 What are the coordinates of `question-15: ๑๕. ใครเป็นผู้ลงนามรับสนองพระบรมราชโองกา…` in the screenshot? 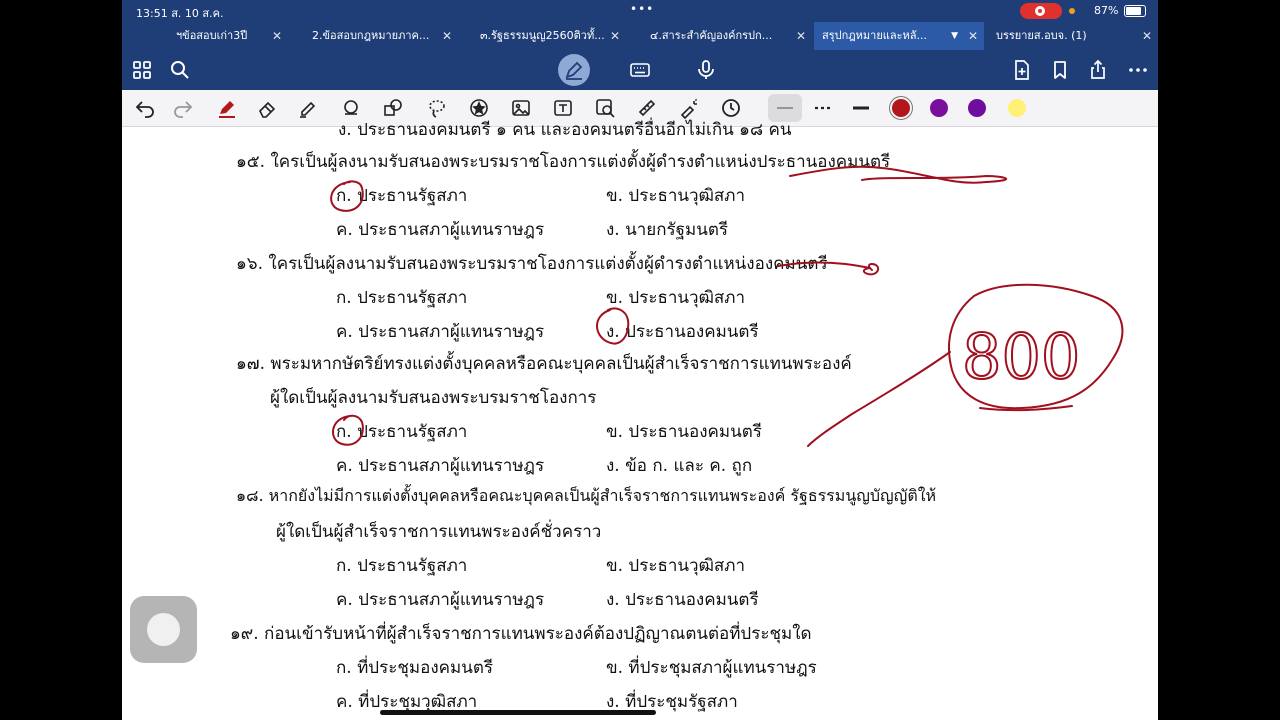 It's located at (563, 162).